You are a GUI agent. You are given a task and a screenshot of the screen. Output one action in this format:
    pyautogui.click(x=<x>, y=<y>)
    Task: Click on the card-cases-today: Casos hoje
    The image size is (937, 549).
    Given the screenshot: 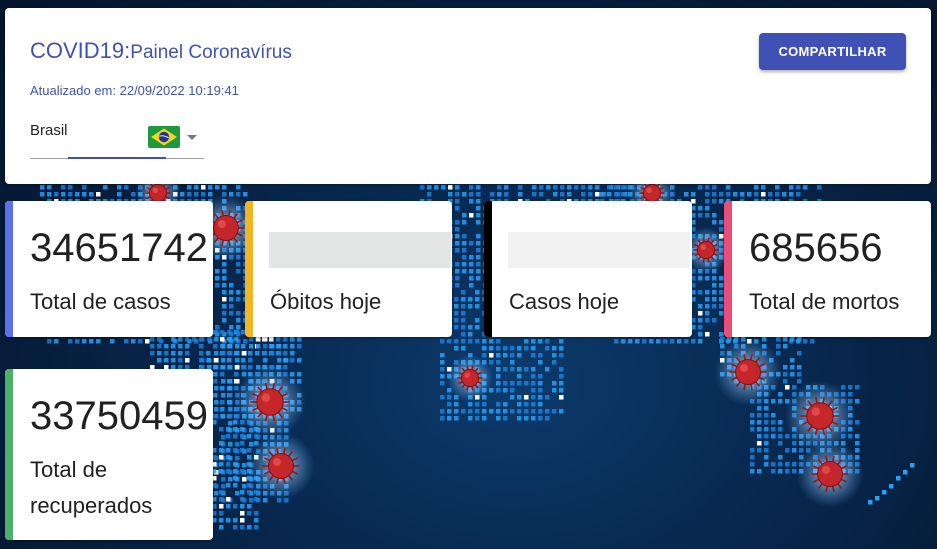 What is the action you would take?
    pyautogui.click(x=588, y=269)
    